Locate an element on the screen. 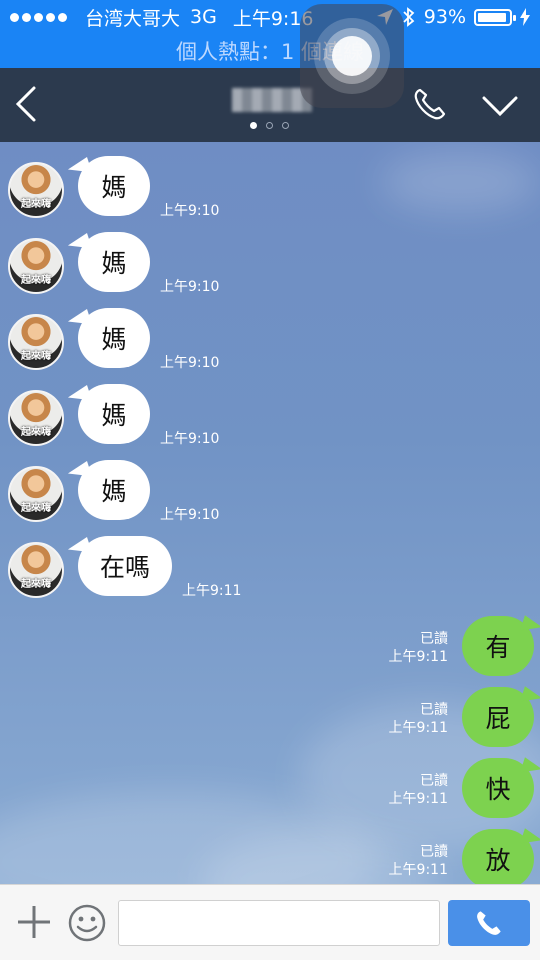  message-input is located at coordinates (279, 923).